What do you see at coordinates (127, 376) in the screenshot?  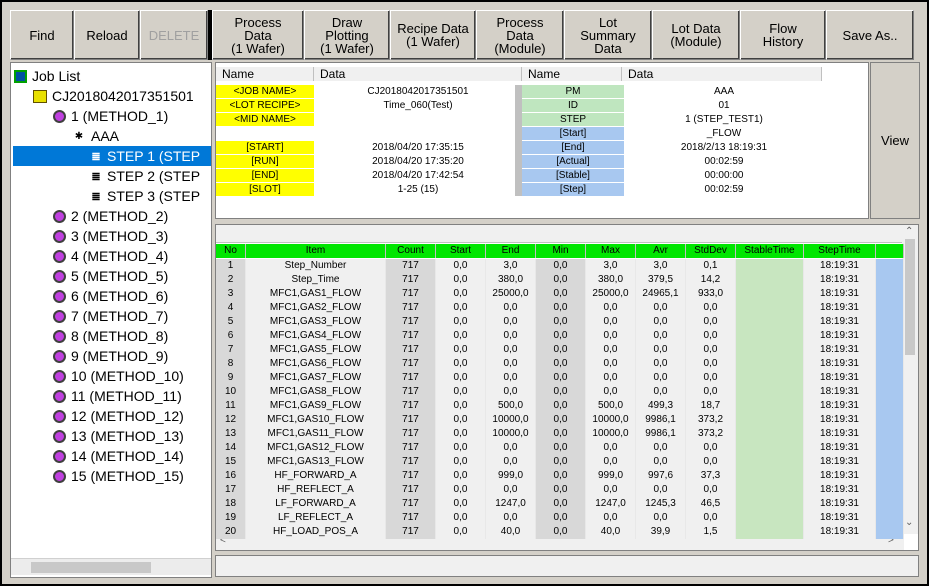 I see `tree-method-10-label: 10 (METHOD_10)` at bounding box center [127, 376].